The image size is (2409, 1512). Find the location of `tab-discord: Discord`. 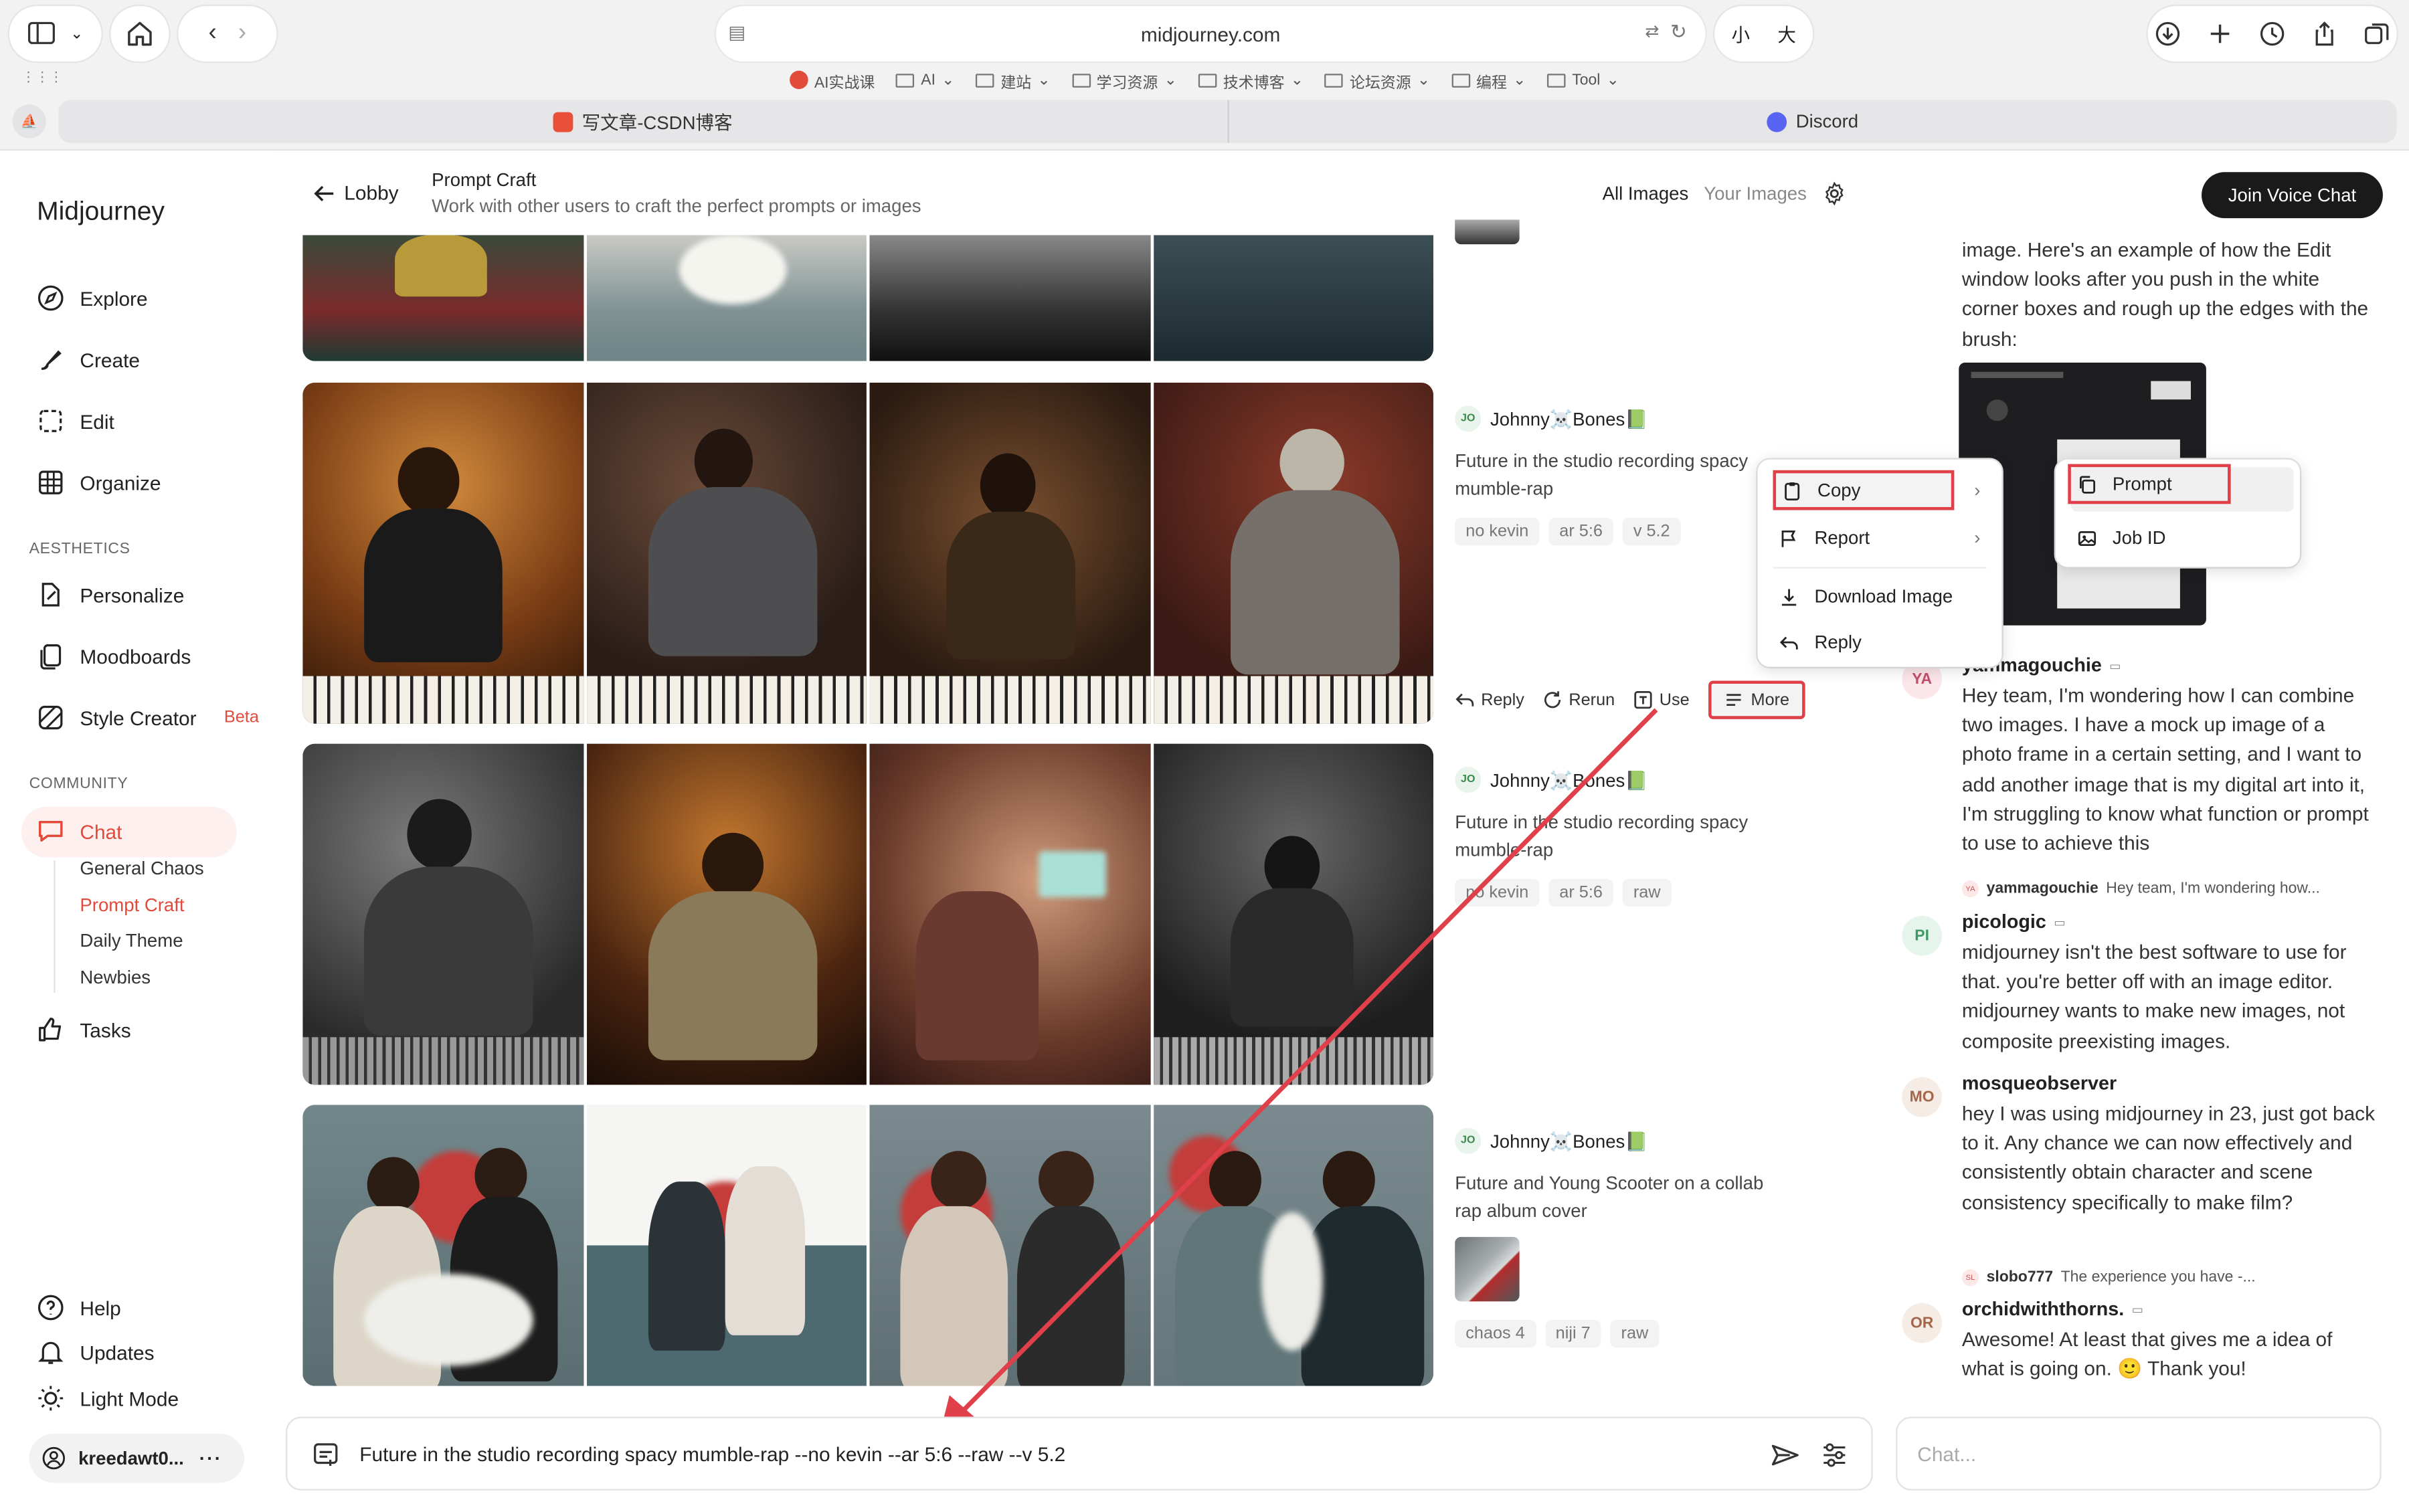

tab-discord: Discord is located at coordinates (1811, 121).